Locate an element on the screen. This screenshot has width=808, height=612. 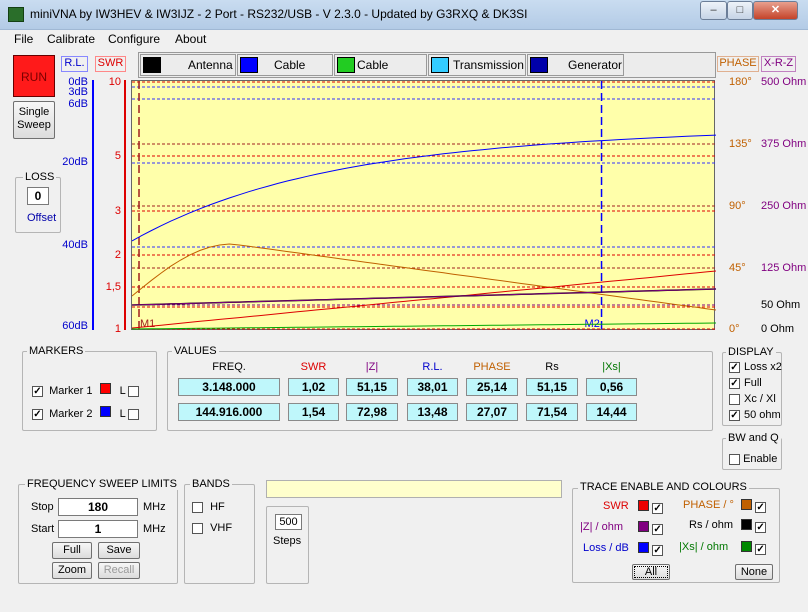
display-option-label: Full is located at coordinates (753, 383).